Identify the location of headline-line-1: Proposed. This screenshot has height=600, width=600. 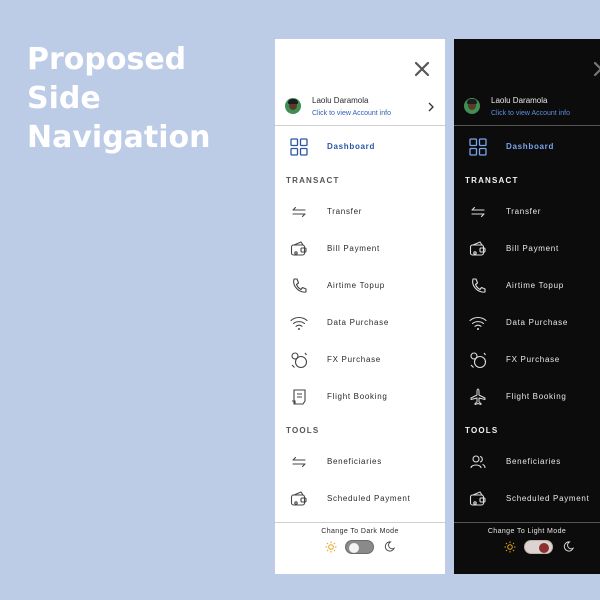
(107, 59).